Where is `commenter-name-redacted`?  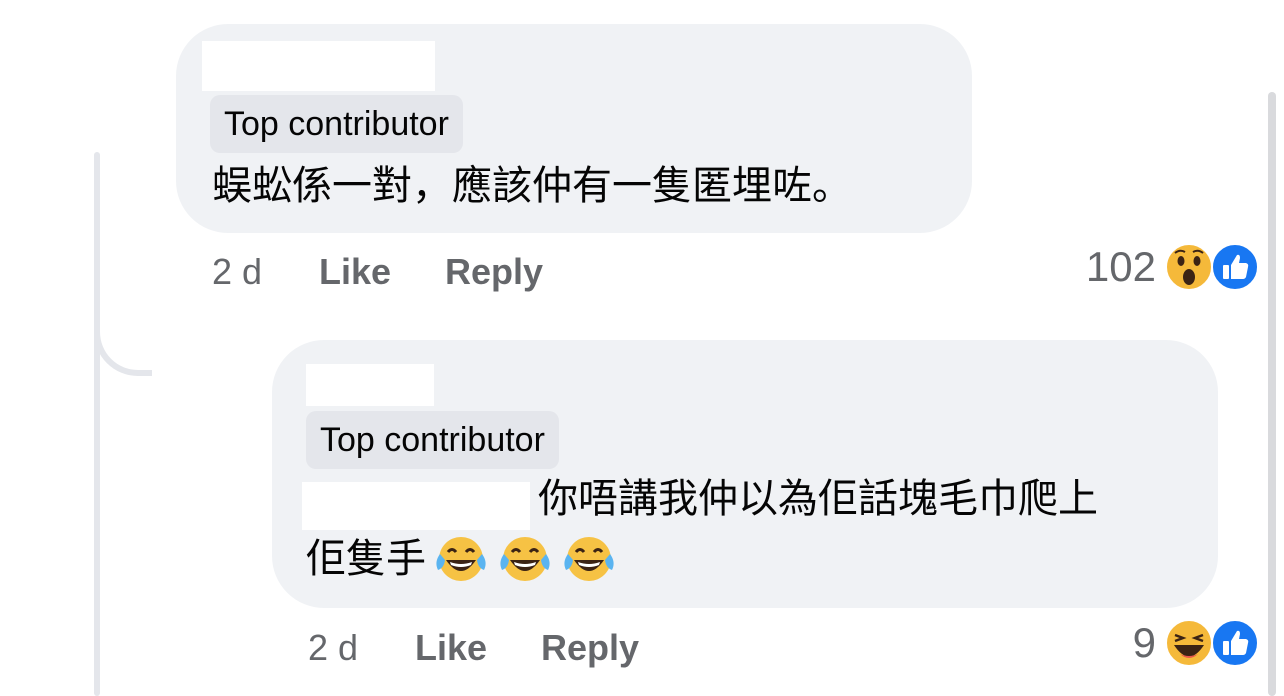
commenter-name-redacted is located at coordinates (318, 66).